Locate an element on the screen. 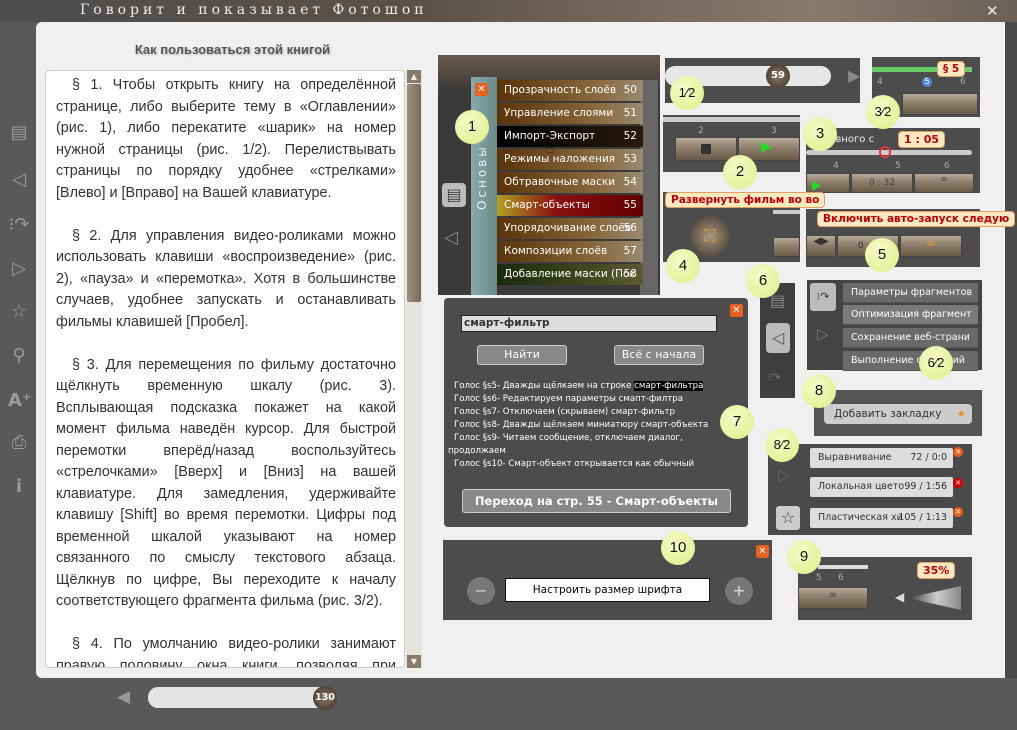 Image resolution: width=1017 pixels, height=730 pixels. time-display: 0 : 32 is located at coordinates (882, 183).